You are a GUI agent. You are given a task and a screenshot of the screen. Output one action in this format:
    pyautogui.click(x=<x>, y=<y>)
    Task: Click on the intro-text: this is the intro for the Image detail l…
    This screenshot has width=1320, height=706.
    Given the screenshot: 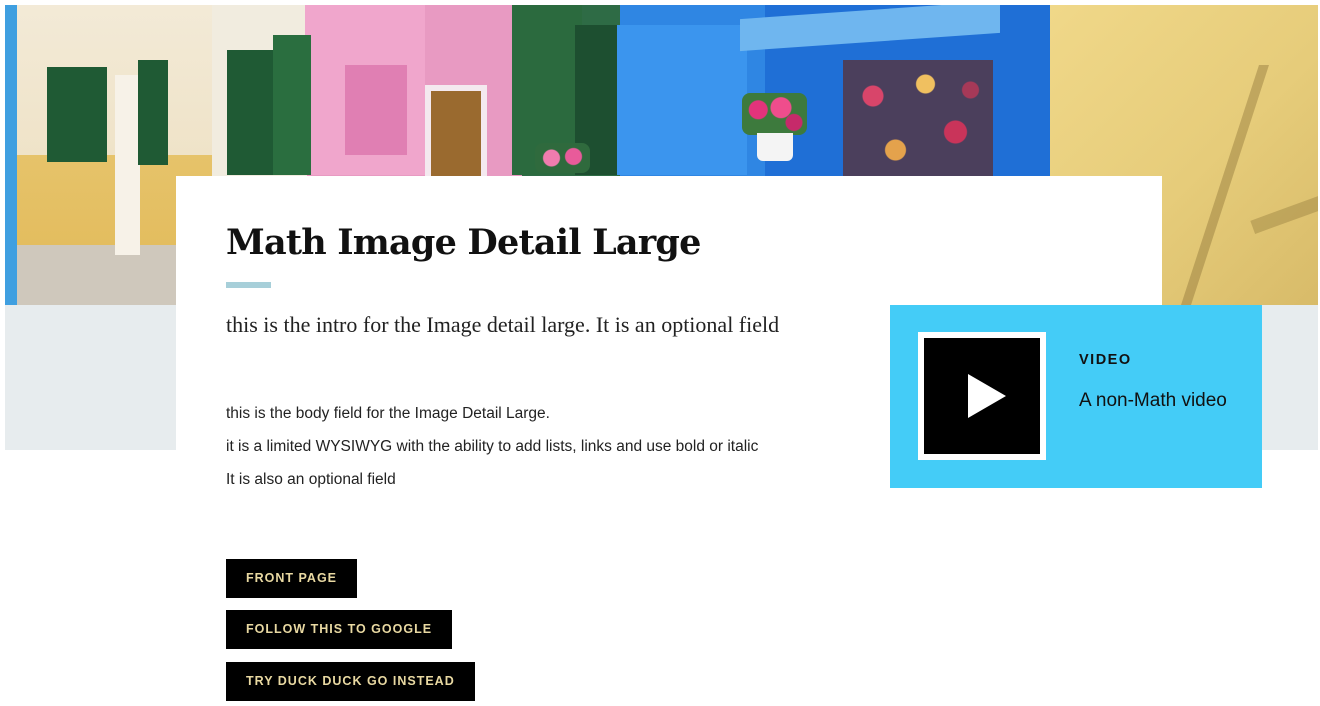 What is the action you would take?
    pyautogui.click(x=503, y=324)
    